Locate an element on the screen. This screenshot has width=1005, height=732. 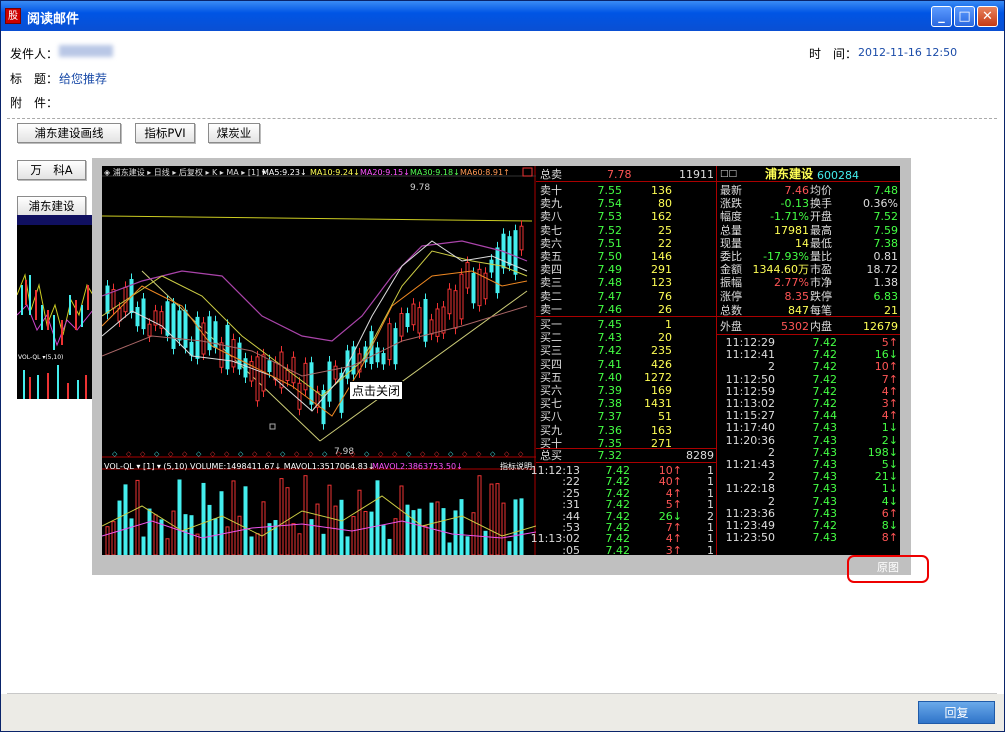
minimize-button: _ is located at coordinates (941, 16).